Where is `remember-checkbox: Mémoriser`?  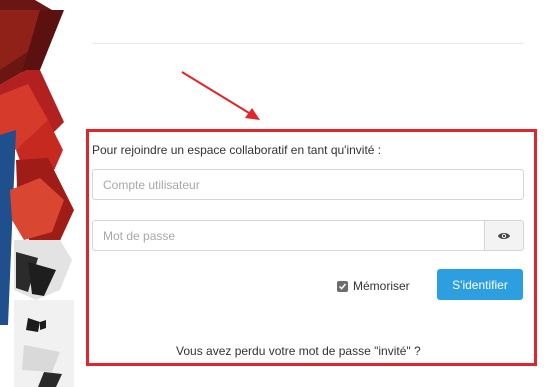
remember-checkbox: Mémoriser is located at coordinates (373, 286).